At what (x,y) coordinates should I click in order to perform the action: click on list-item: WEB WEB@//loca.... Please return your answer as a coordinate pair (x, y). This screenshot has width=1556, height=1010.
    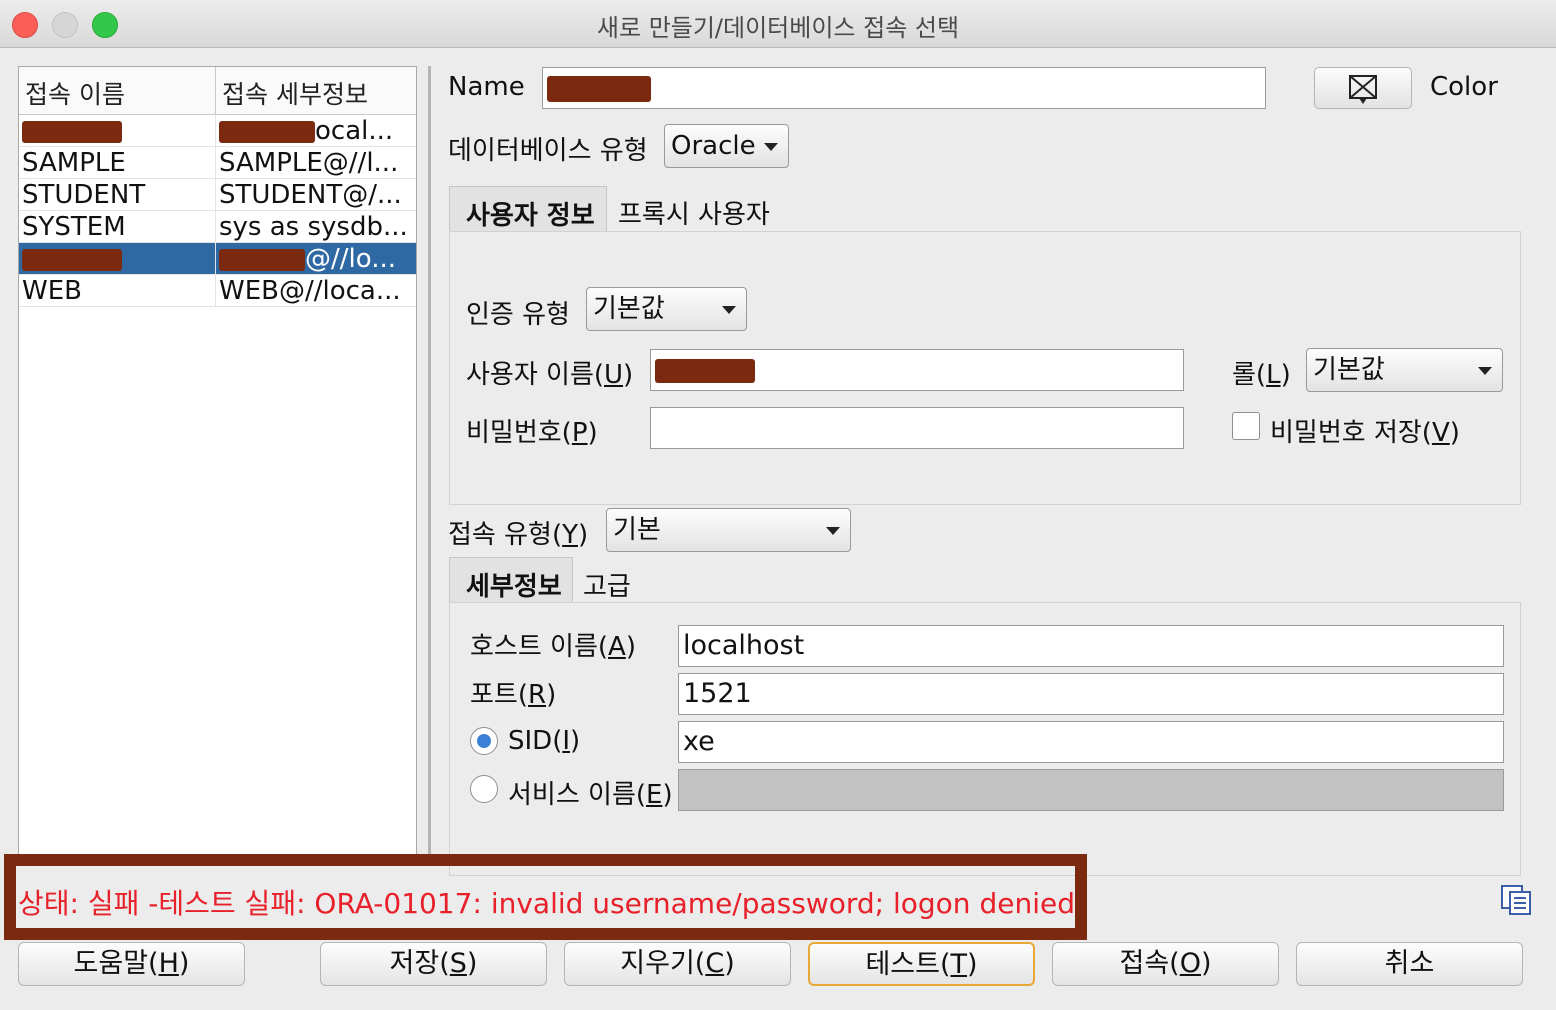
    Looking at the image, I should click on (217, 291).